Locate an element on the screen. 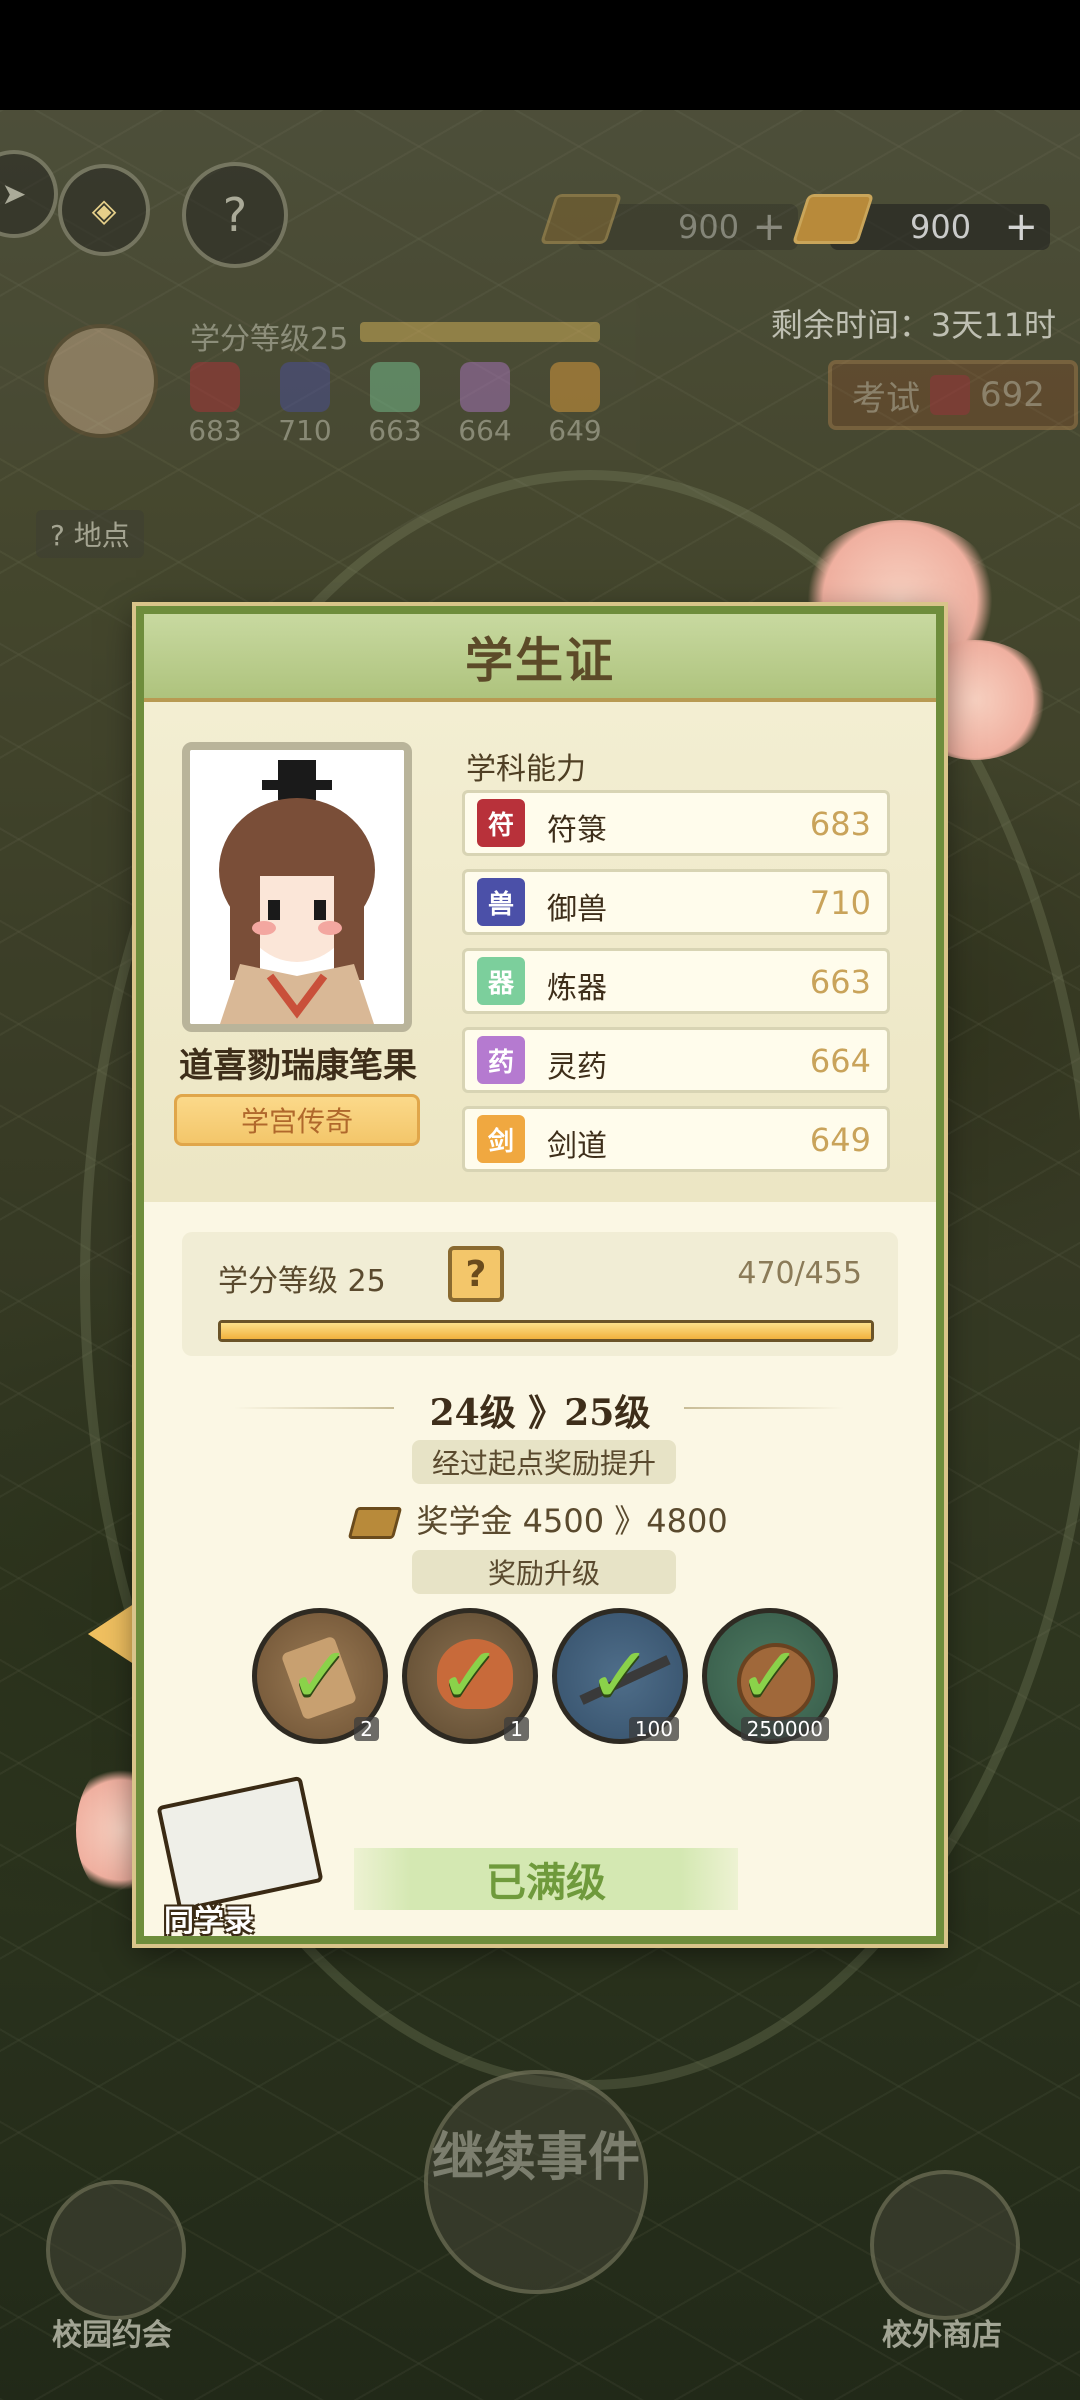 Image resolution: width=1080 pixels, height=2400 pixels. start-reward-pill: 经过起点奖励提升 is located at coordinates (544, 1462).